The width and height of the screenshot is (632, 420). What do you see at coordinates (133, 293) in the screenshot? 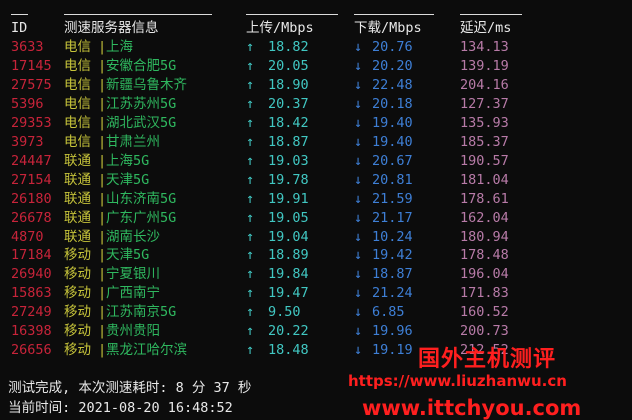
I see `server-location: 广西南宁` at bounding box center [133, 293].